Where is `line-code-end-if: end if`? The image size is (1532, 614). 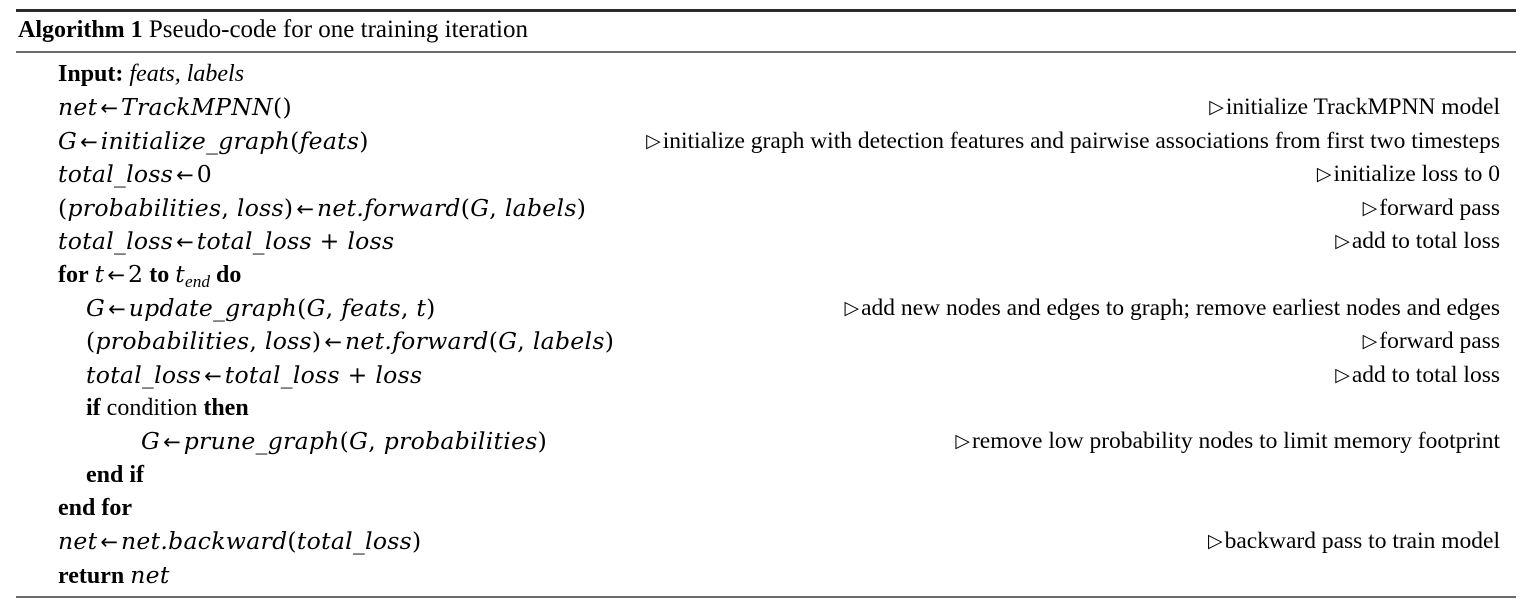 line-code-end-if: end if is located at coordinates (115, 475).